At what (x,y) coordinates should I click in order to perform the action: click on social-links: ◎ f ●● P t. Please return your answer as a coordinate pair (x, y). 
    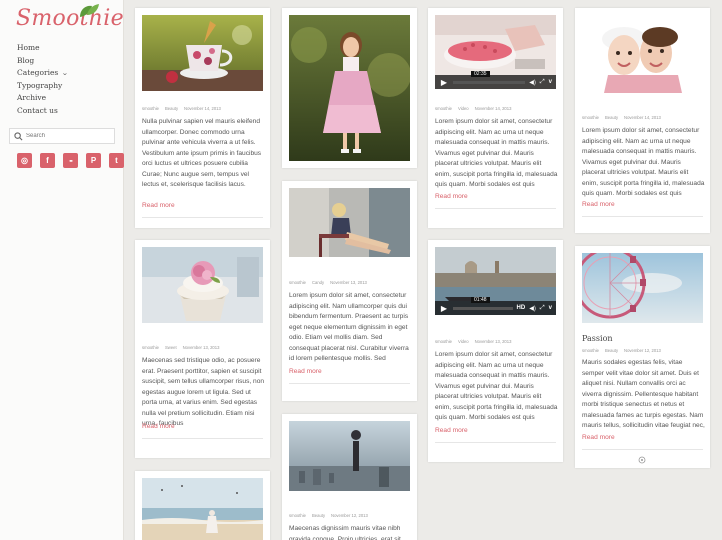
    Looking at the image, I should click on (70, 160).